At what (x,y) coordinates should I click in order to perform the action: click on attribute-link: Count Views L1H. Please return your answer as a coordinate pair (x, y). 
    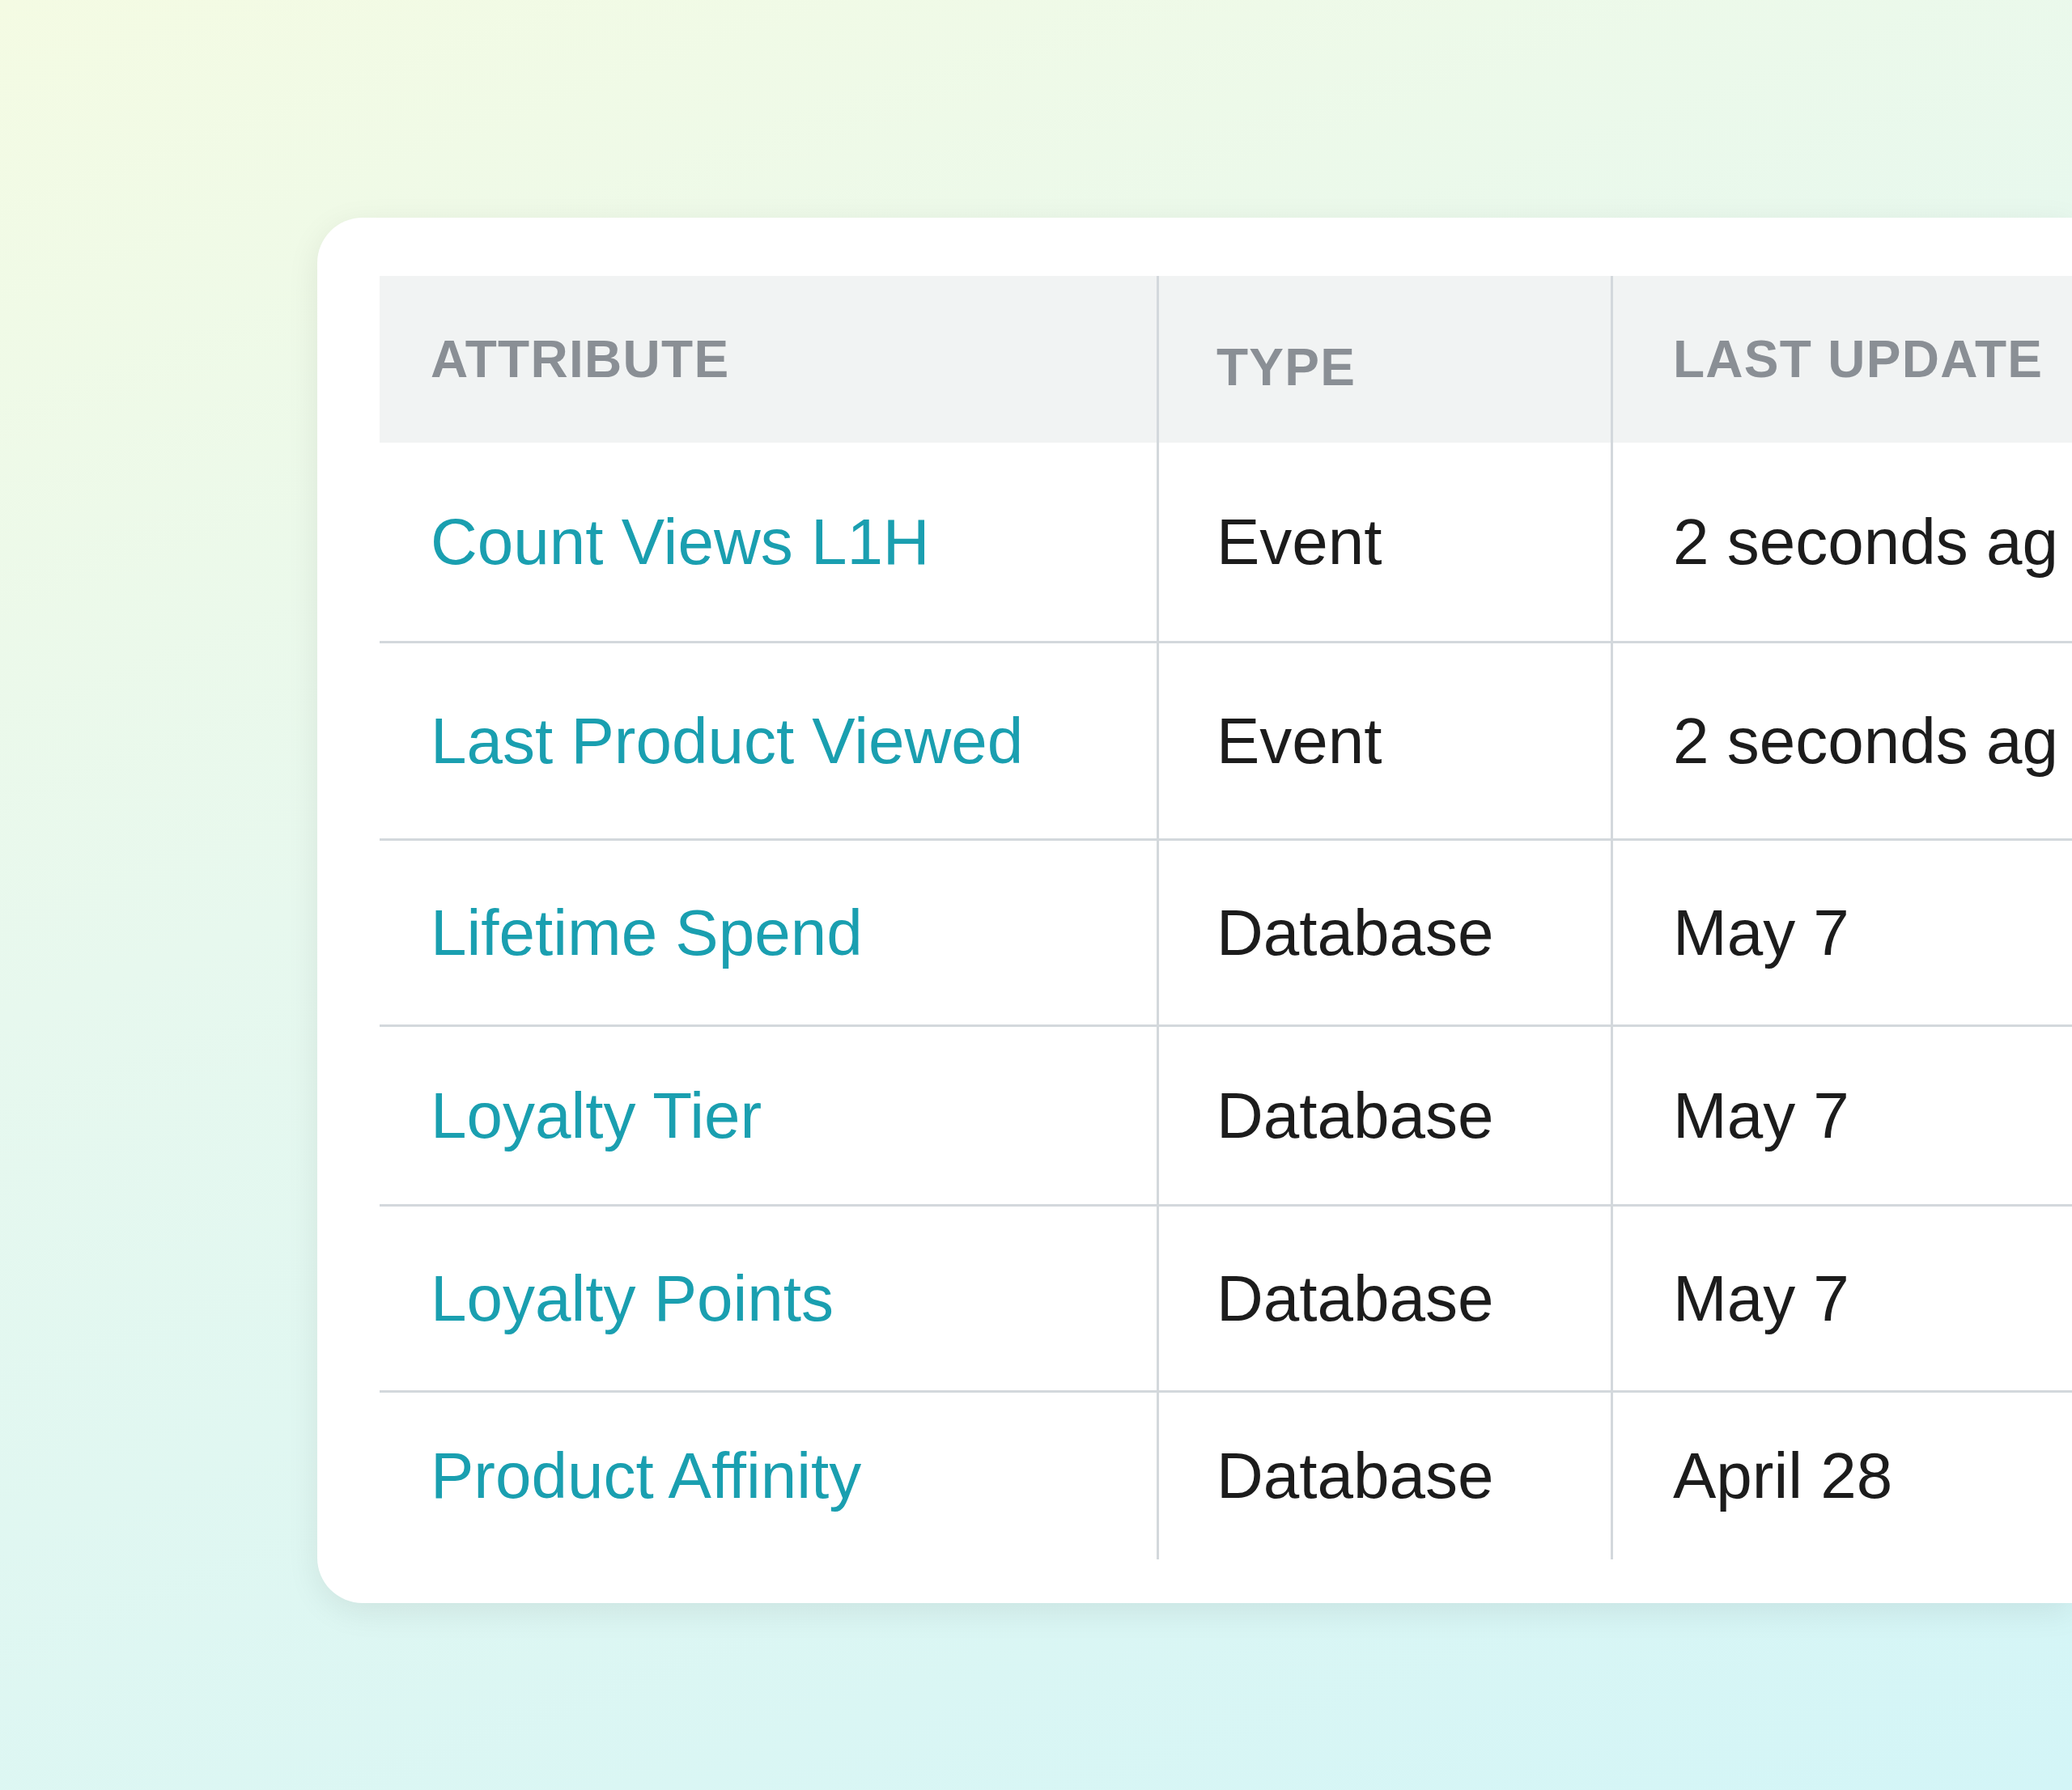
    Looking at the image, I should click on (680, 542).